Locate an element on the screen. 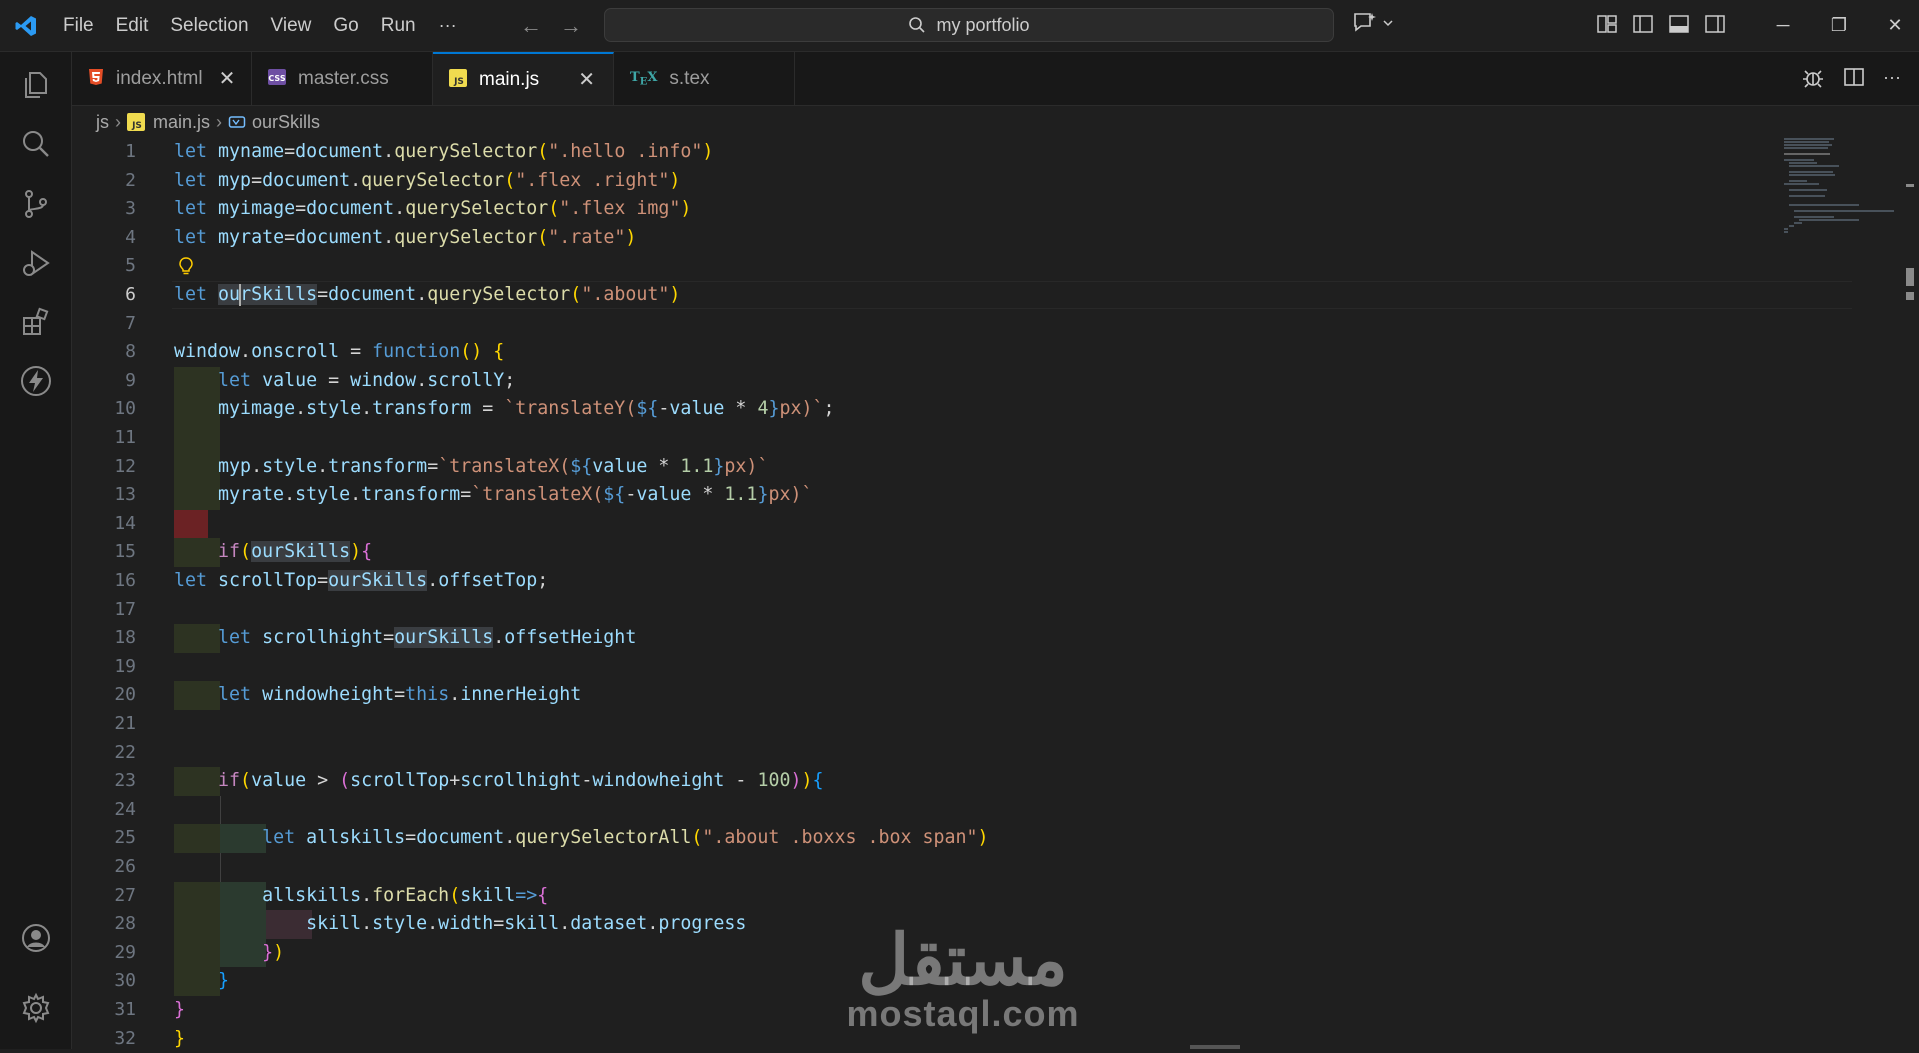  code-line-15: if(ourSkills){ is located at coordinates (295, 552).